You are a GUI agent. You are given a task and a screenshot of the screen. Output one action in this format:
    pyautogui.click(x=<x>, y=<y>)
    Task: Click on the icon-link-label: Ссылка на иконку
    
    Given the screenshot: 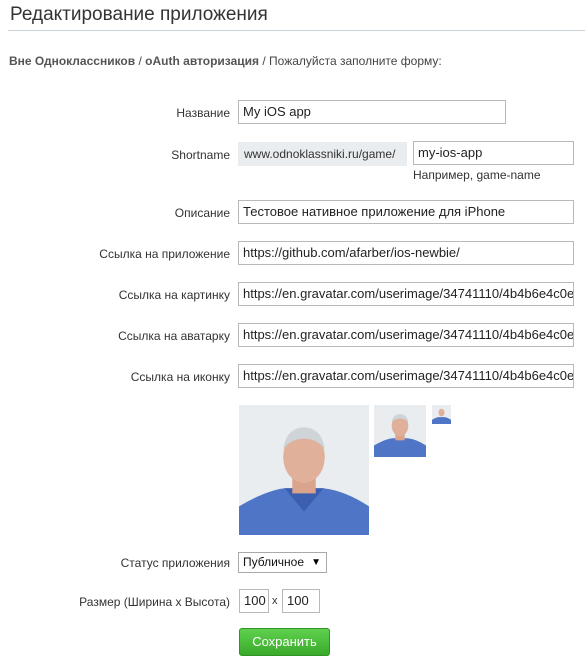 What is the action you would take?
    pyautogui.click(x=180, y=377)
    